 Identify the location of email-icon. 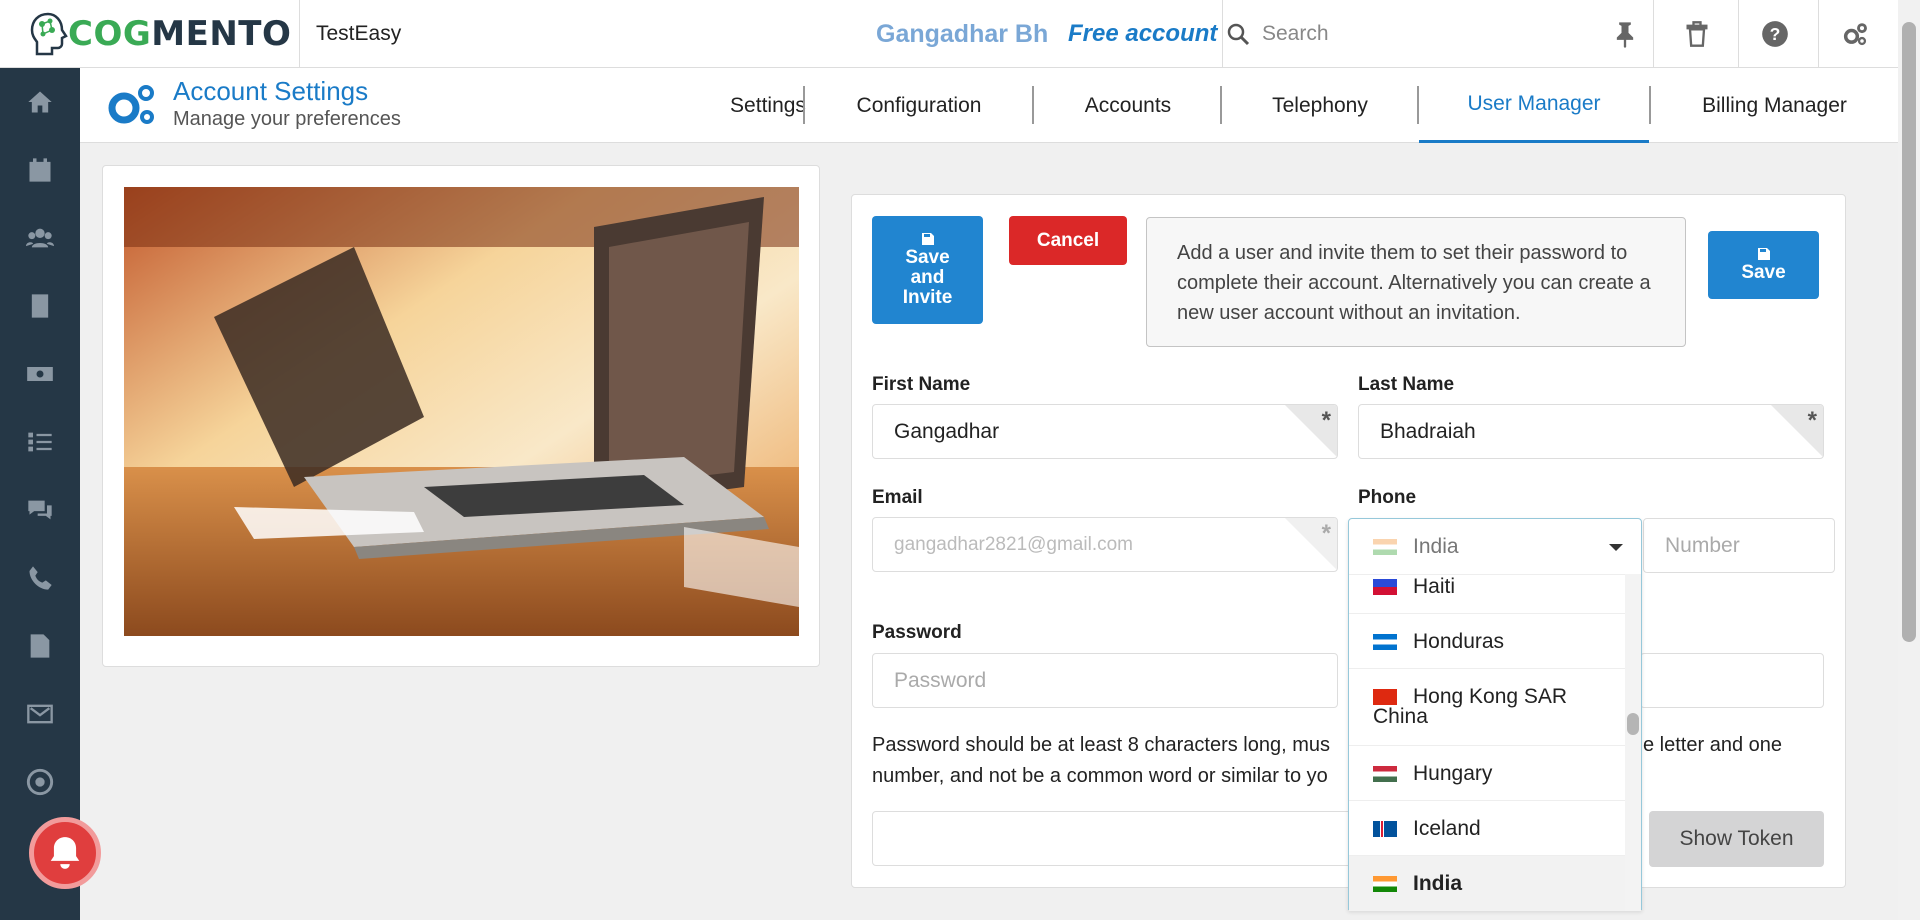
(40, 714).